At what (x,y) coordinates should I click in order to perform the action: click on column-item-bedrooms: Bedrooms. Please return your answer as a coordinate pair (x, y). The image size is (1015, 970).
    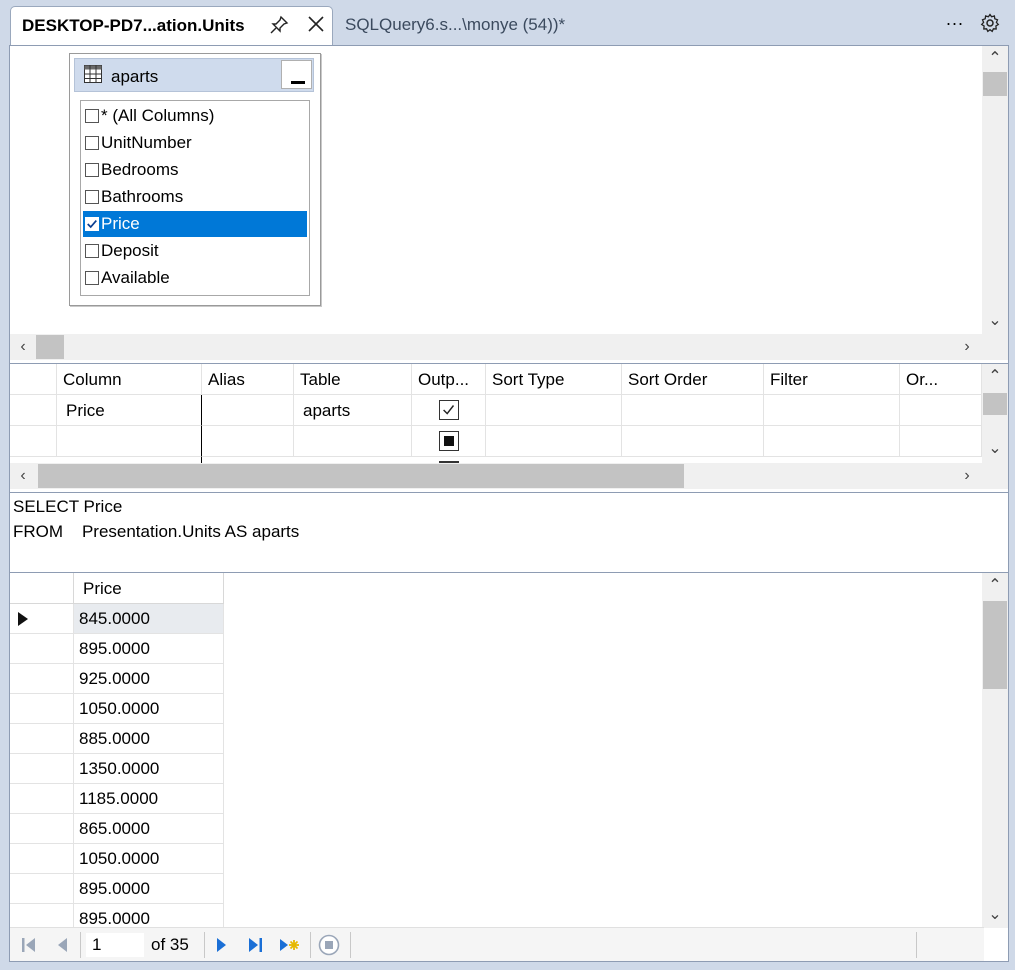
    Looking at the image, I should click on (195, 170).